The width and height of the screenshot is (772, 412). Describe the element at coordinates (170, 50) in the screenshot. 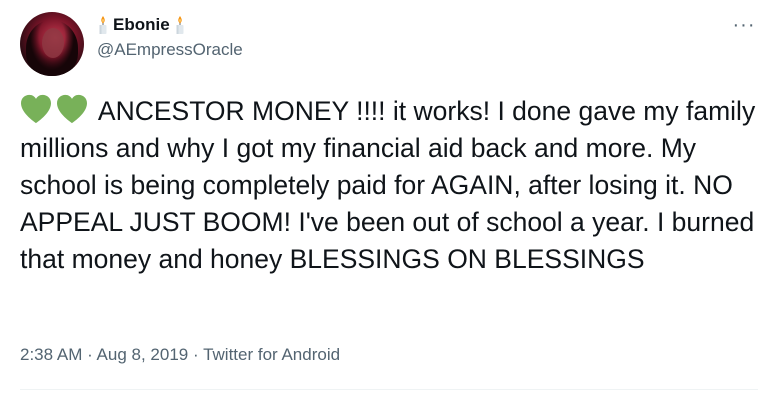

I see `user-handle: @AEmpressOracle` at that location.